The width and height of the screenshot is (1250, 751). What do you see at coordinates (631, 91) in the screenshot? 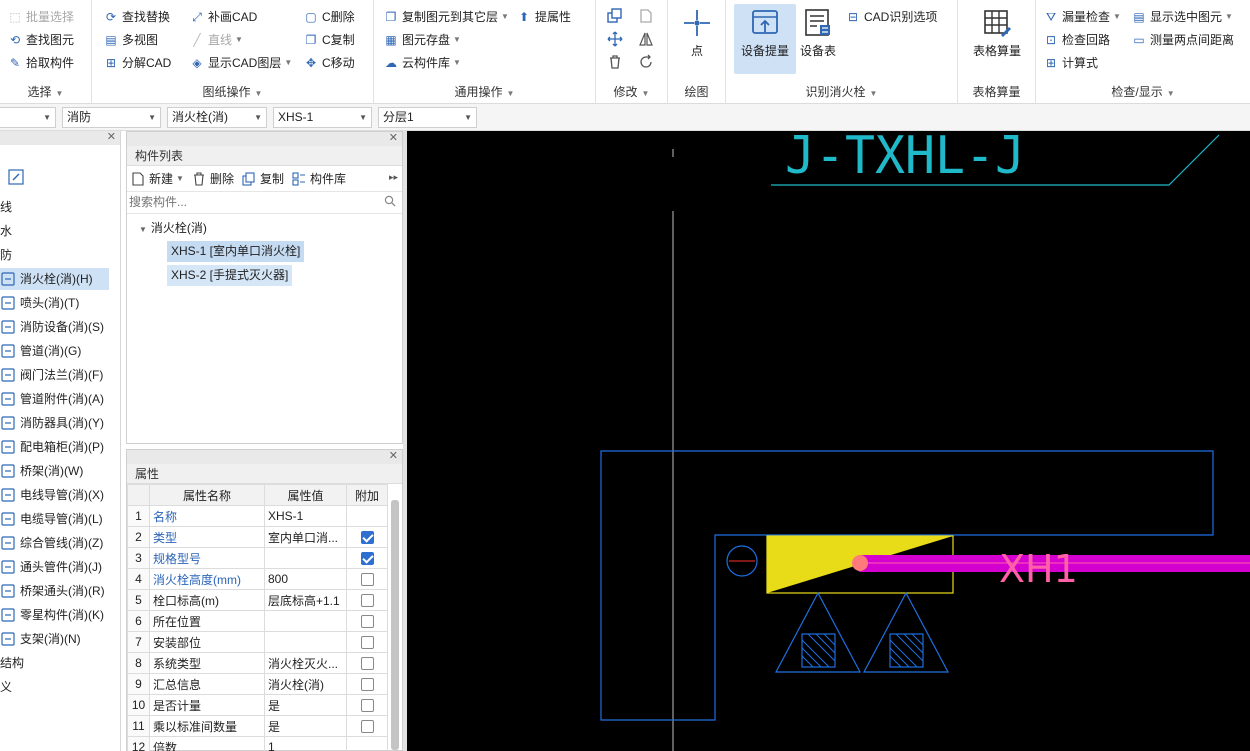
I see `modify-group-label: 修改 ▼` at bounding box center [631, 91].